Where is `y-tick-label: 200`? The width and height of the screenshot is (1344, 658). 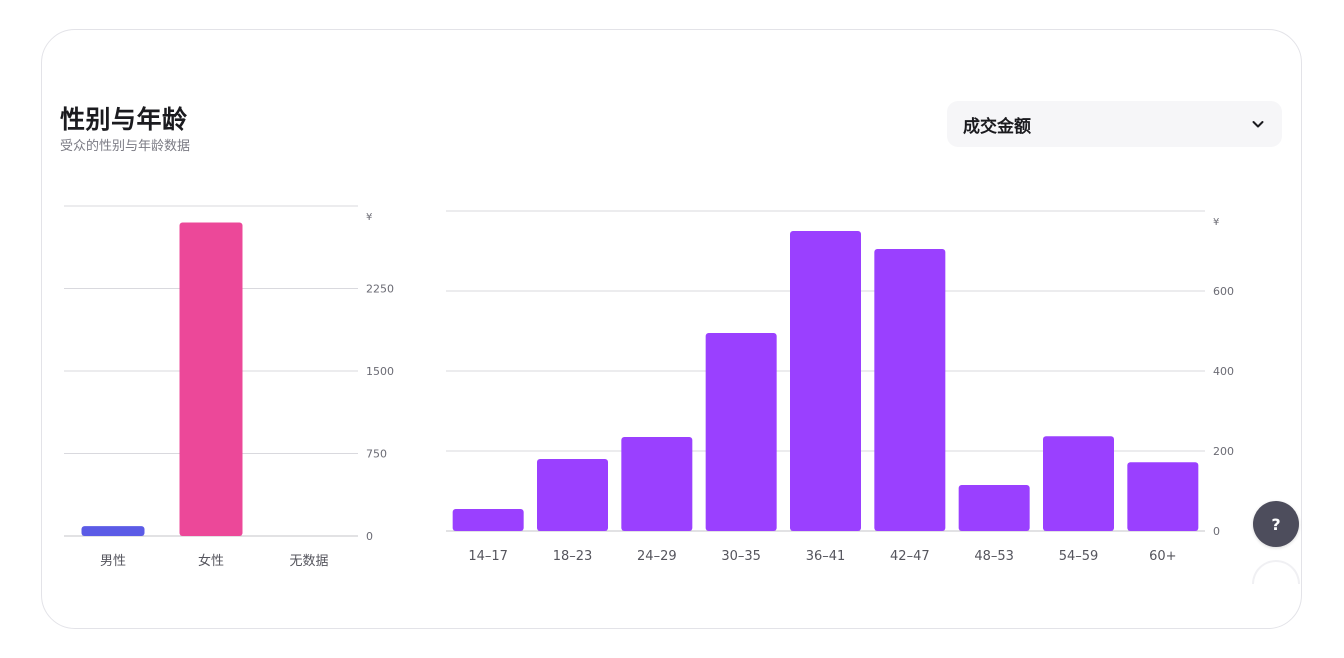
y-tick-label: 200 is located at coordinates (1223, 451).